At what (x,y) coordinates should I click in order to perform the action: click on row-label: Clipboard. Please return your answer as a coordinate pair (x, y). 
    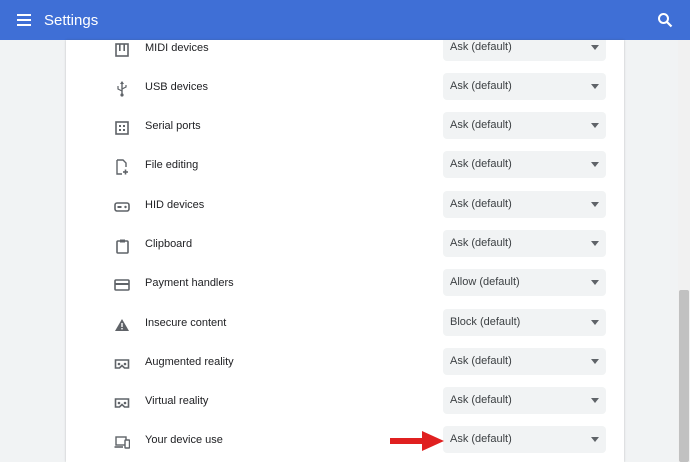
    Looking at the image, I should click on (169, 244).